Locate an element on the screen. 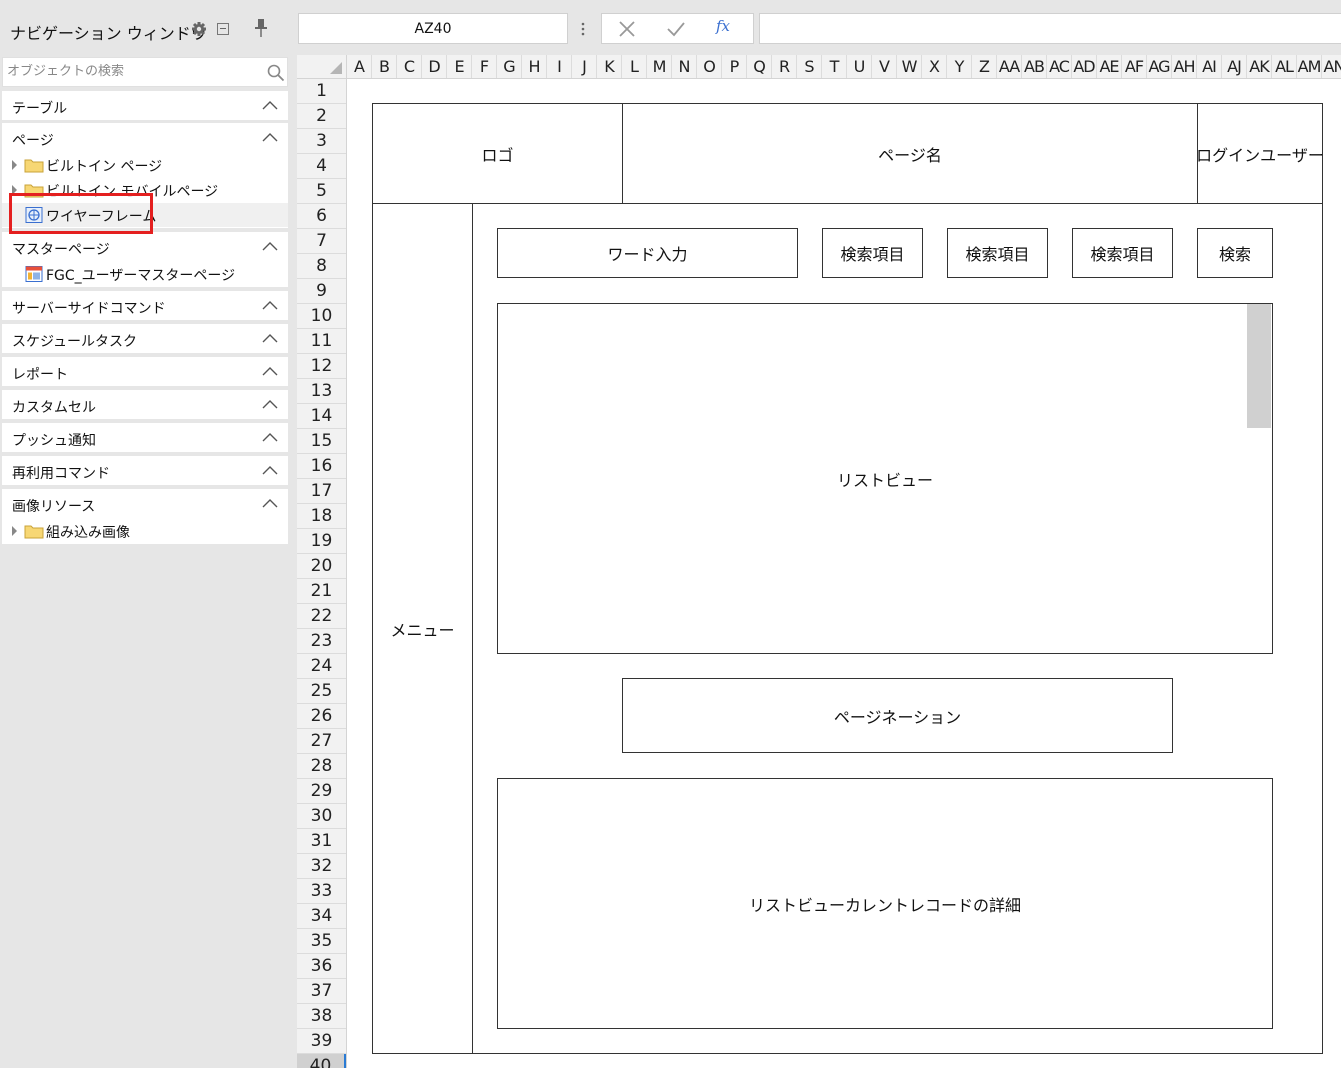 The height and width of the screenshot is (1068, 1341). row-header: 37 is located at coordinates (321, 991).